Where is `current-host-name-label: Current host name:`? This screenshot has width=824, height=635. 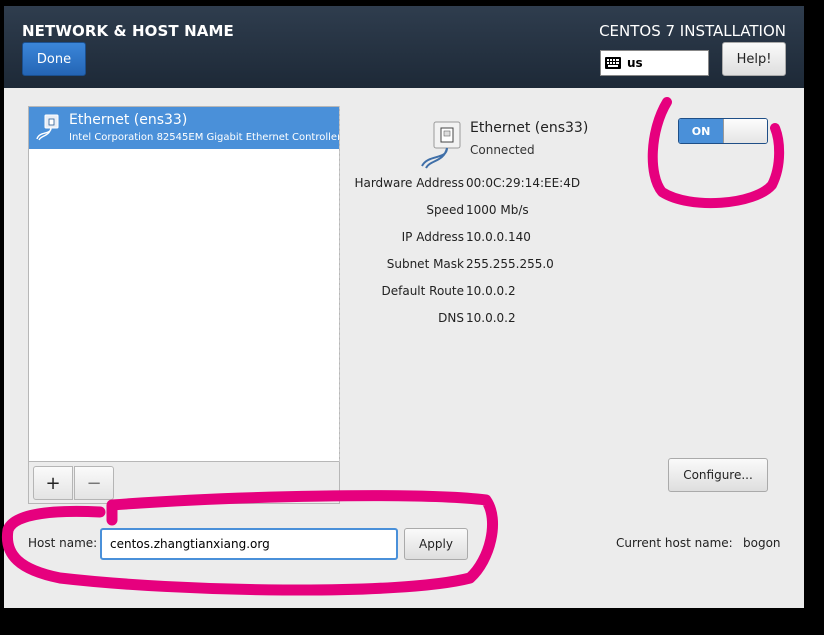
current-host-name-label: Current host name: is located at coordinates (674, 543).